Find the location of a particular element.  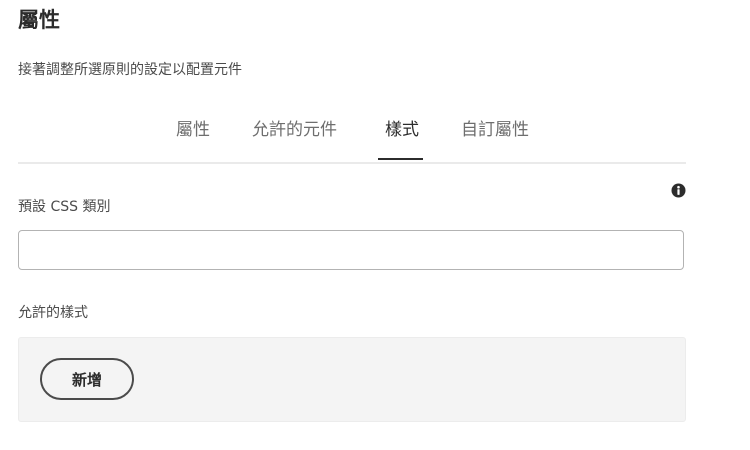

active-tab-indicator is located at coordinates (400, 159).